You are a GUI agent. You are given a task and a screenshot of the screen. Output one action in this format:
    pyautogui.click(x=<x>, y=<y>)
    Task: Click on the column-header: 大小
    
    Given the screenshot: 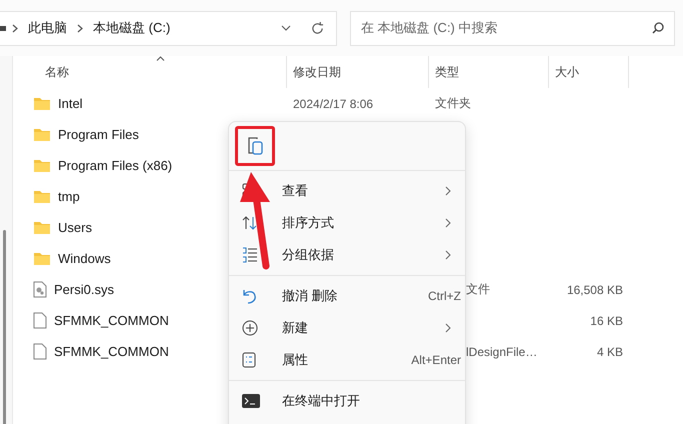 What is the action you would take?
    pyautogui.click(x=589, y=72)
    